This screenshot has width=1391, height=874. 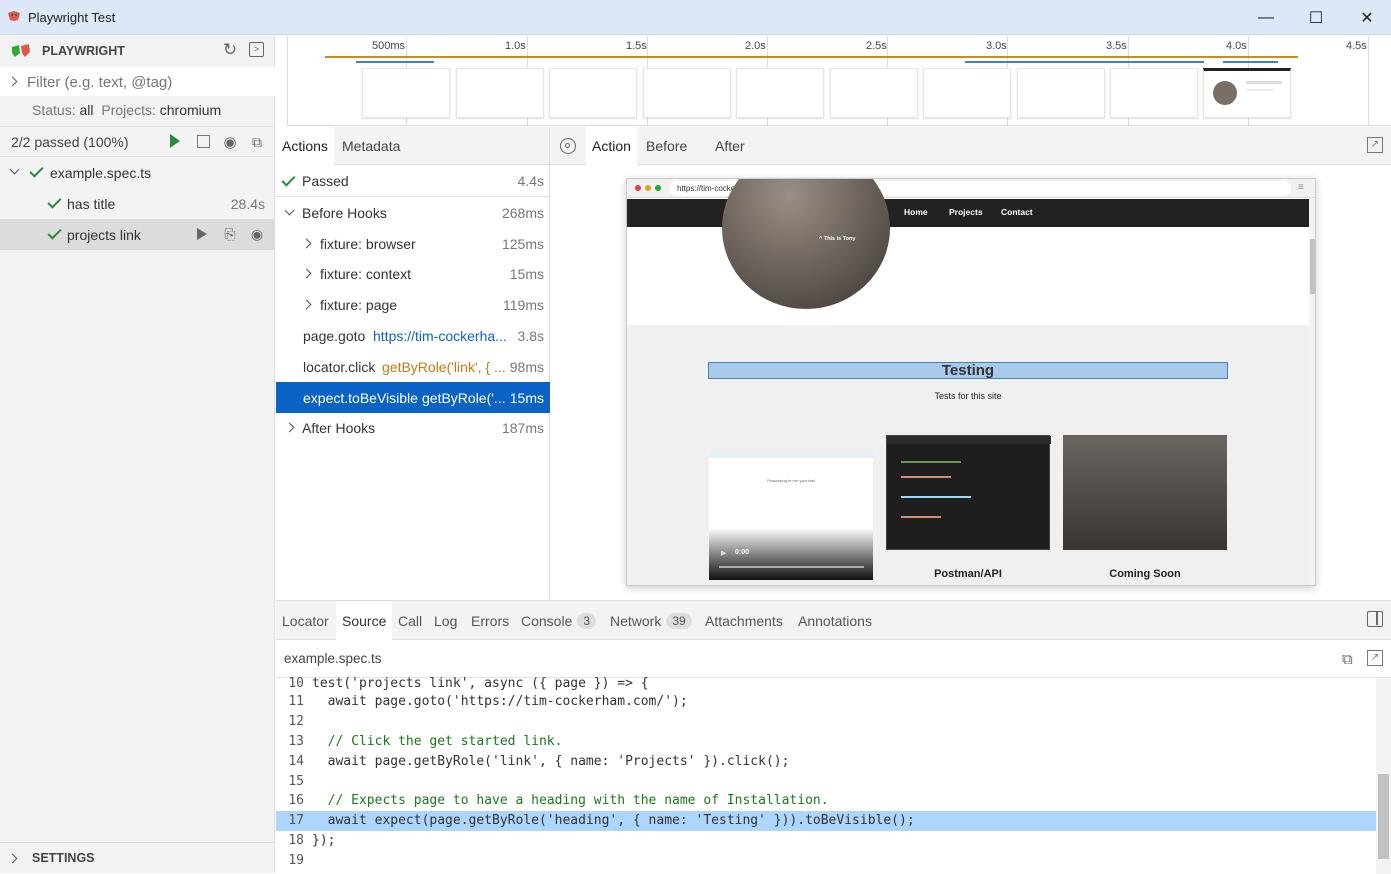 What do you see at coordinates (230, 49) in the screenshot?
I see `reload-icon: ↻` at bounding box center [230, 49].